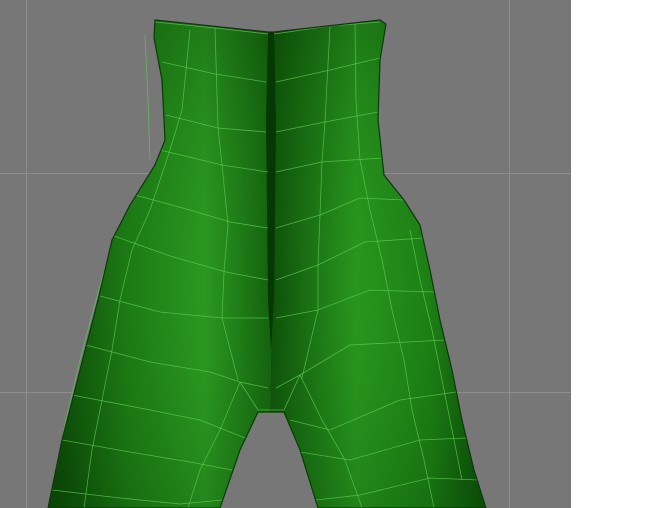  What do you see at coordinates (611, 254) in the screenshot?
I see `side-panel` at bounding box center [611, 254].